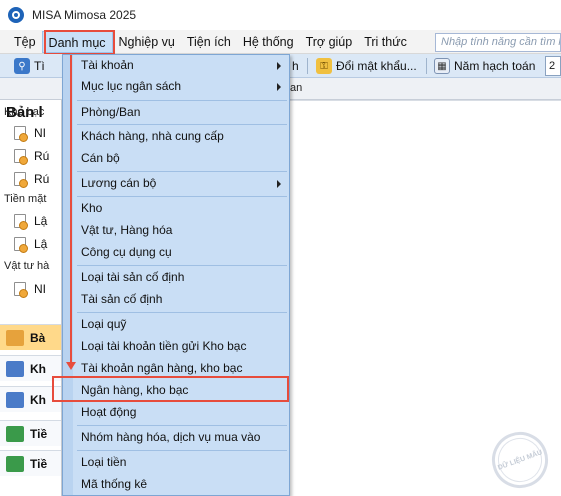 This screenshot has width=561, height=496. What do you see at coordinates (329, 42) in the screenshot?
I see `menu-help: Trợ giúp` at bounding box center [329, 42].